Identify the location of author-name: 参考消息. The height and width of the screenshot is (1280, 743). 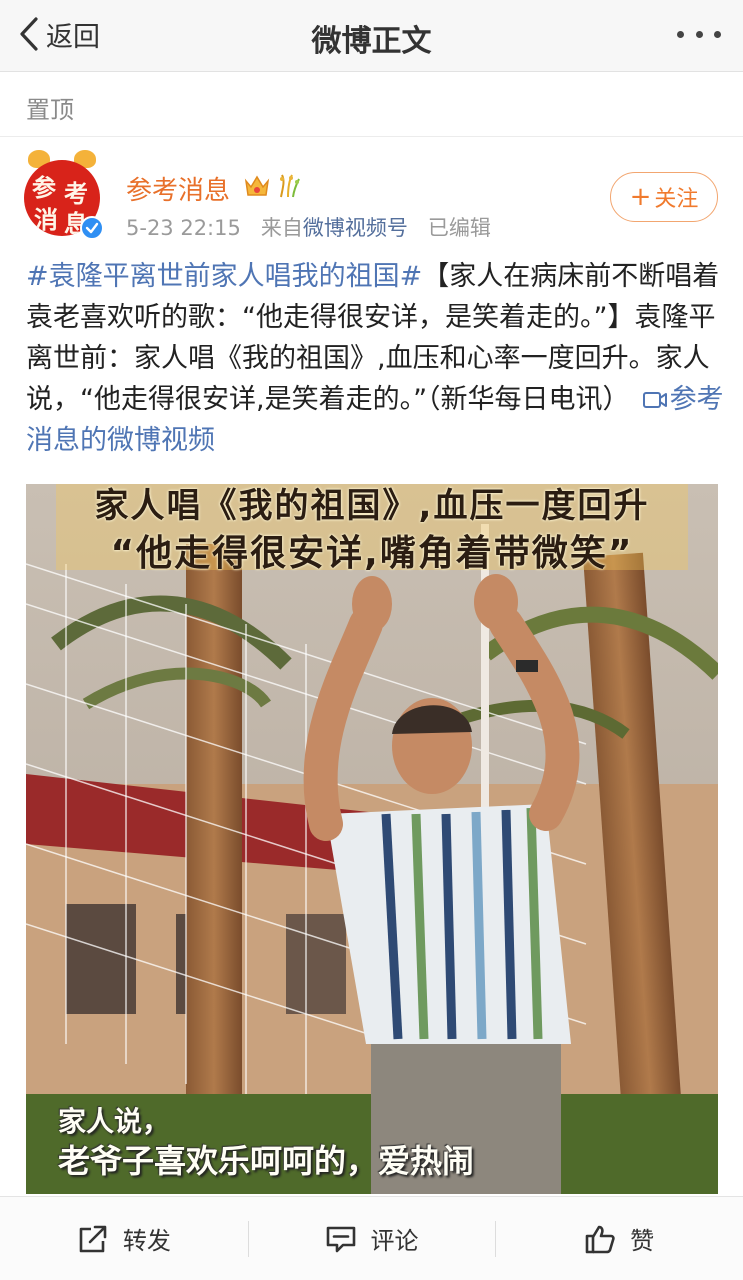
(178, 188).